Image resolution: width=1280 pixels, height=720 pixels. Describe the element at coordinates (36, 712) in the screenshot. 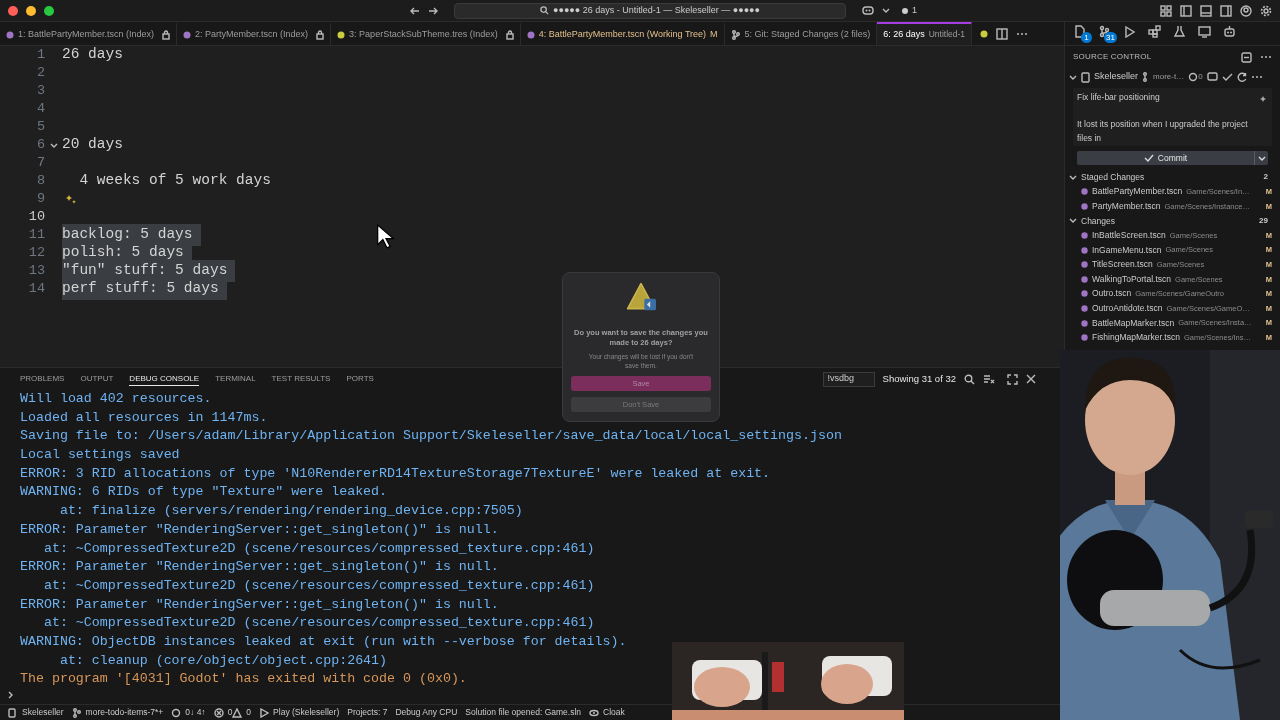

I see `status-item: Skeleseller` at that location.